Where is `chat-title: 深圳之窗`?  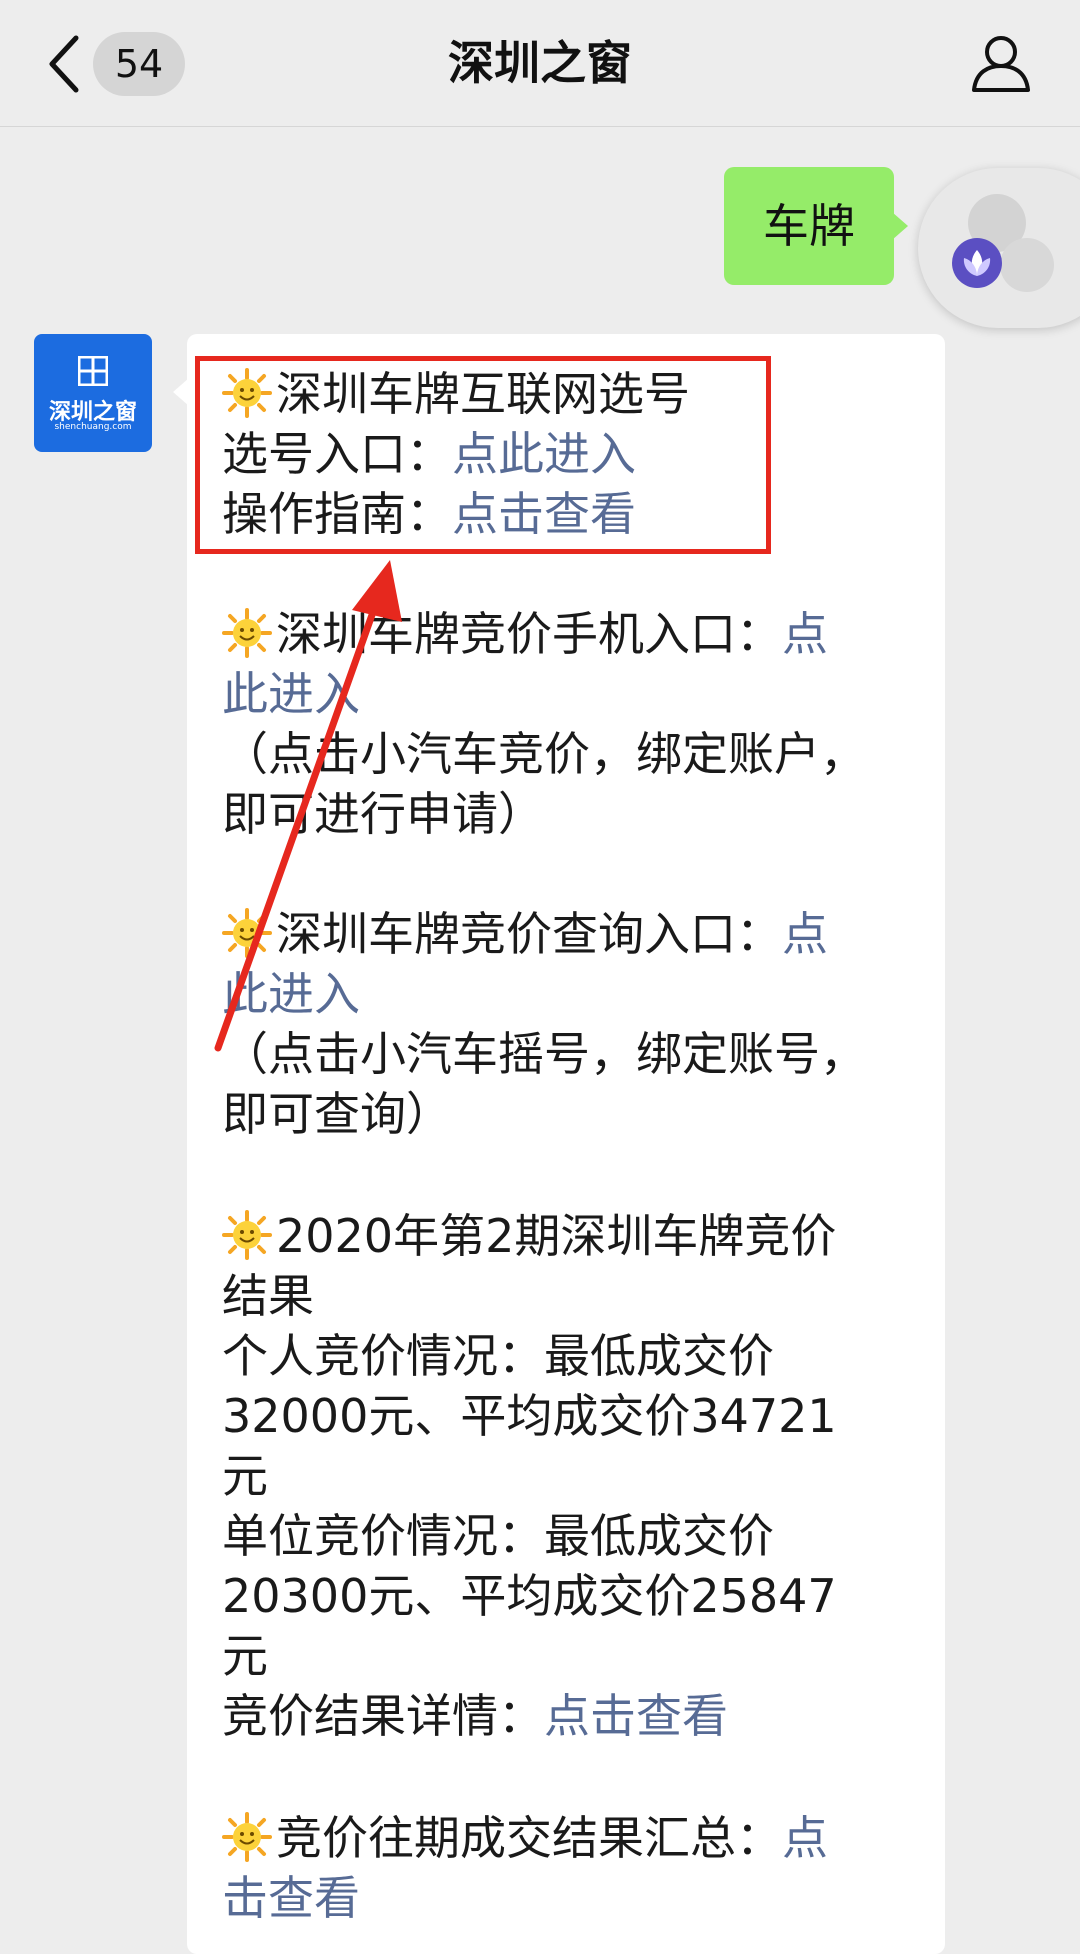
chat-title: 深圳之窗 is located at coordinates (540, 63).